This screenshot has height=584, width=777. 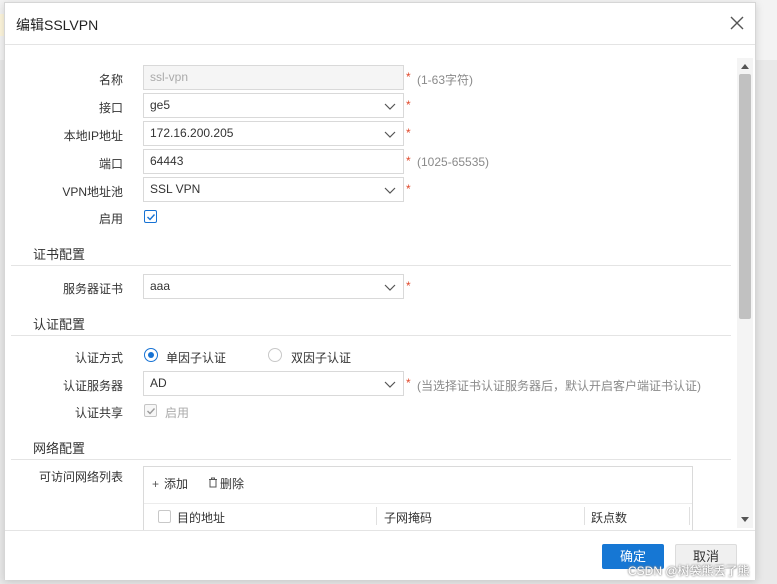 I want to click on scroll-down-arrow-icon, so click(x=745, y=519).